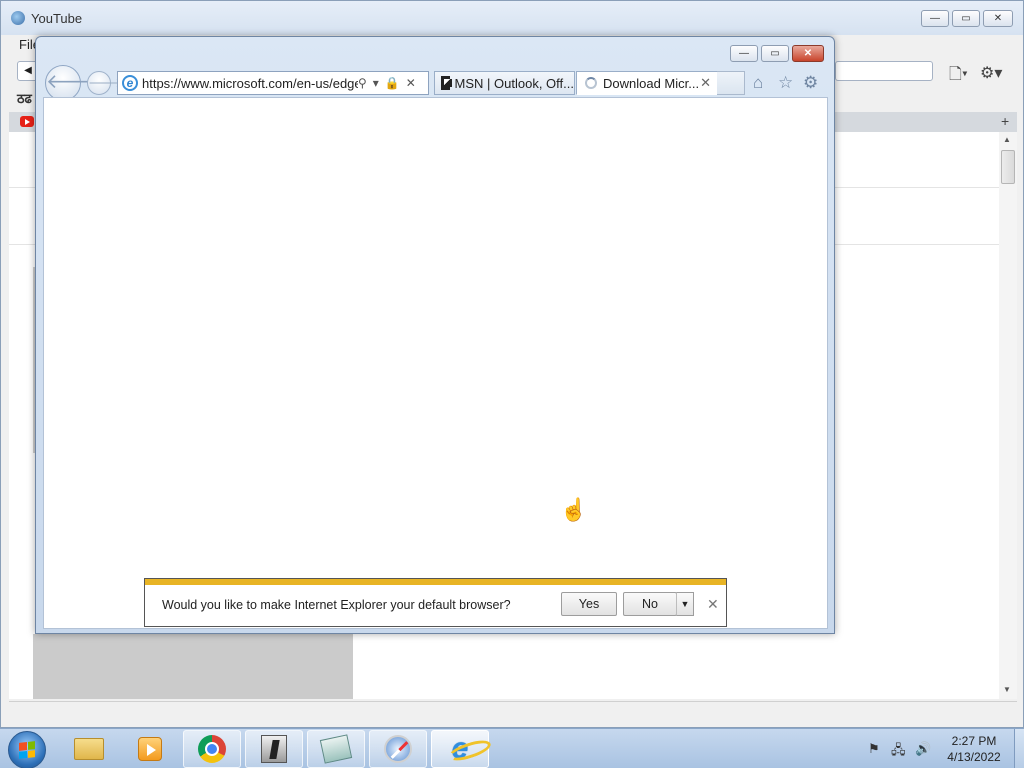 This screenshot has height=768, width=1024. Describe the element at coordinates (884, 71) in the screenshot. I see `background-search-box` at that location.